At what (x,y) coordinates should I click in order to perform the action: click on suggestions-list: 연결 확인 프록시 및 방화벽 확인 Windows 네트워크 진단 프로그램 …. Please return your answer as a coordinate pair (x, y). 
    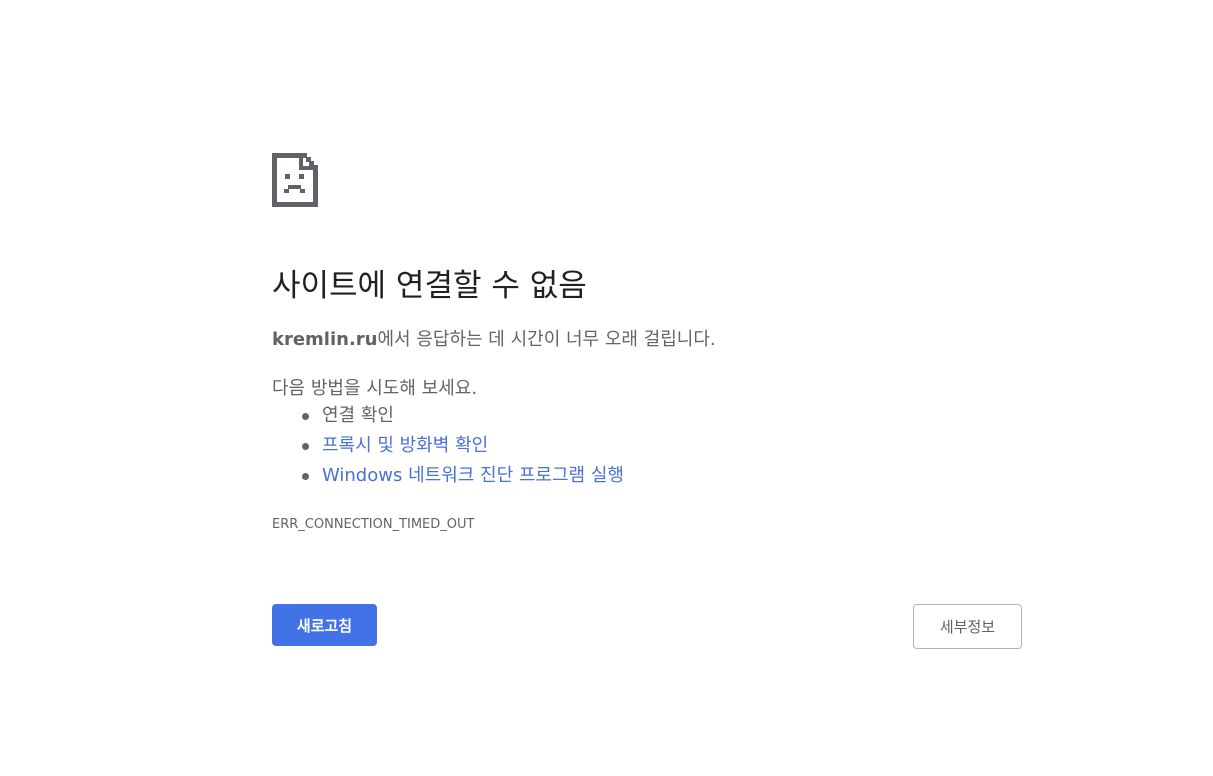
    Looking at the image, I should click on (448, 446).